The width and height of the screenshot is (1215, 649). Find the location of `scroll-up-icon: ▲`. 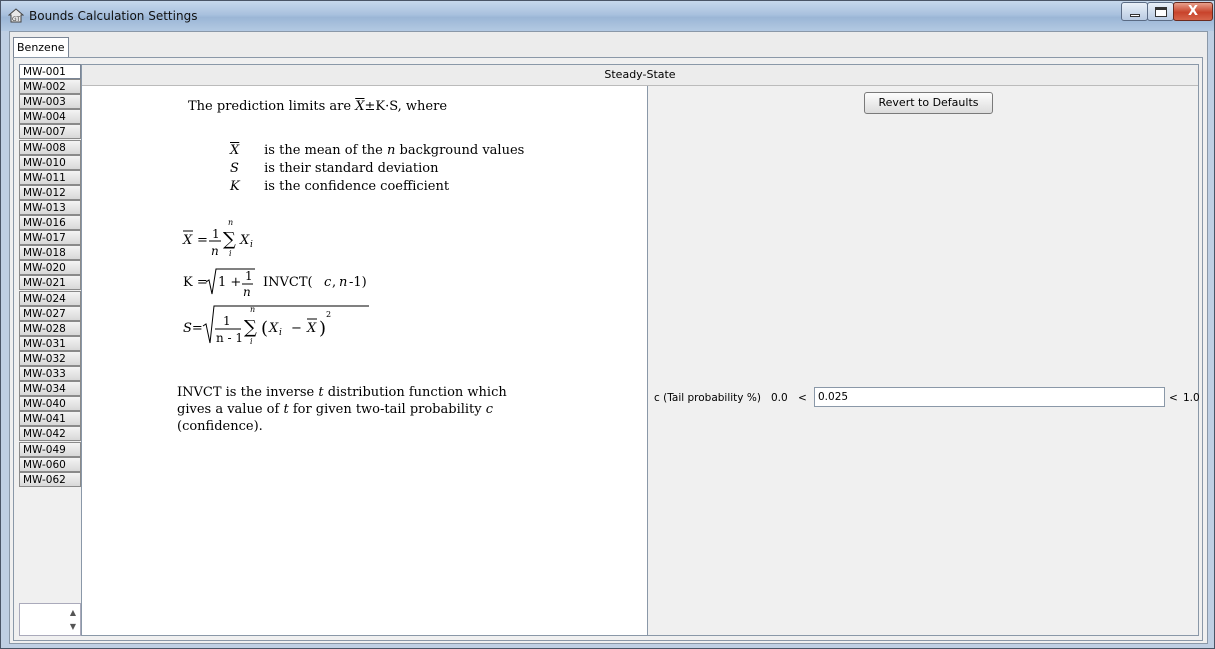

scroll-up-icon: ▲ is located at coordinates (73, 613).